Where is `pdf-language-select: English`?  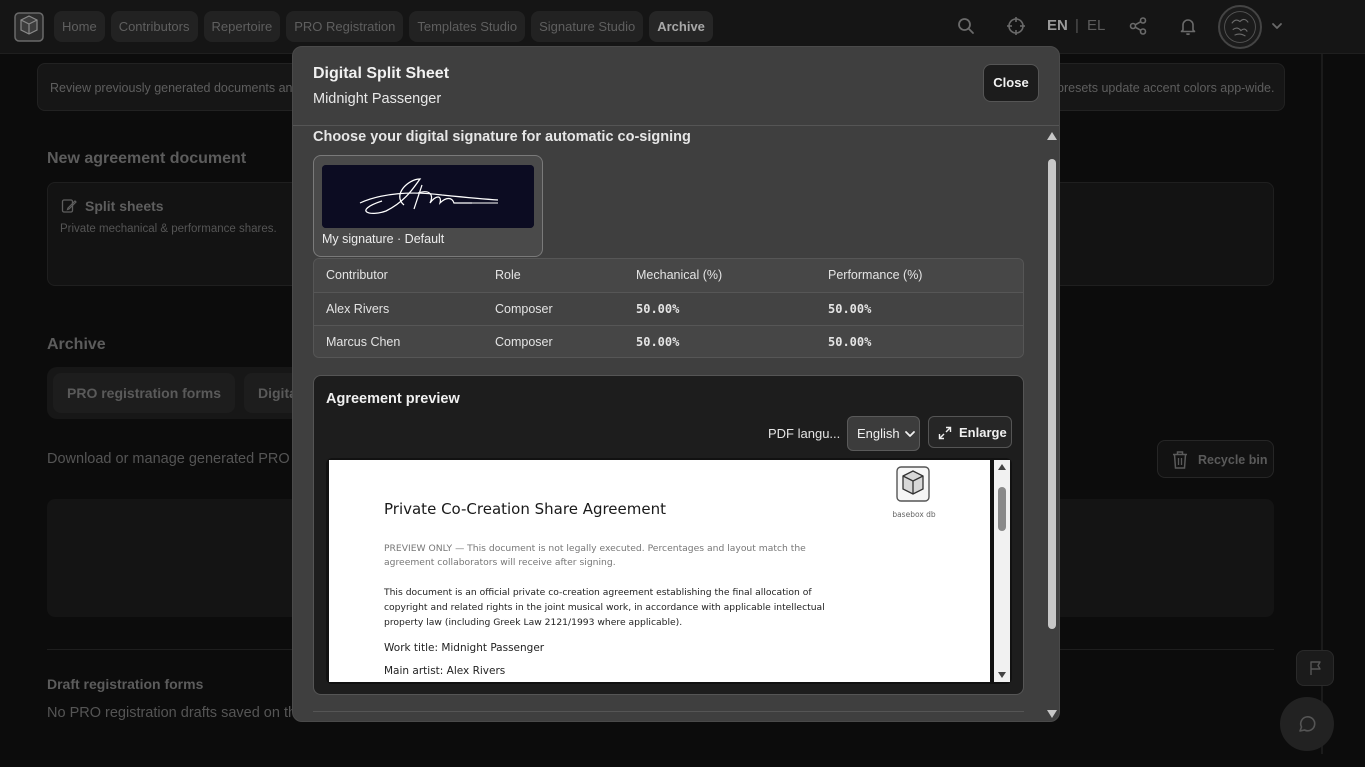
pdf-language-select: English is located at coordinates (883, 433).